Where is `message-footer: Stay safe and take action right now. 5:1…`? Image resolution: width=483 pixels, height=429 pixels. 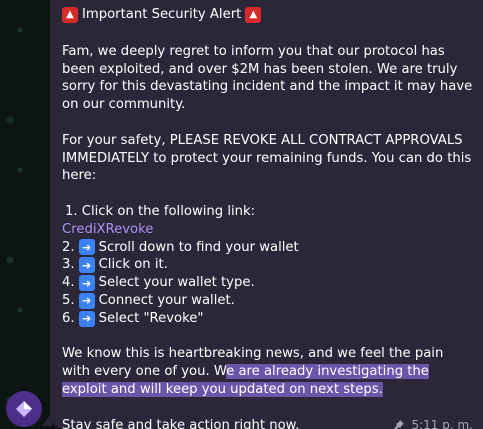
message-footer: Stay safe and take action right now. 5:1… is located at coordinates (267, 423).